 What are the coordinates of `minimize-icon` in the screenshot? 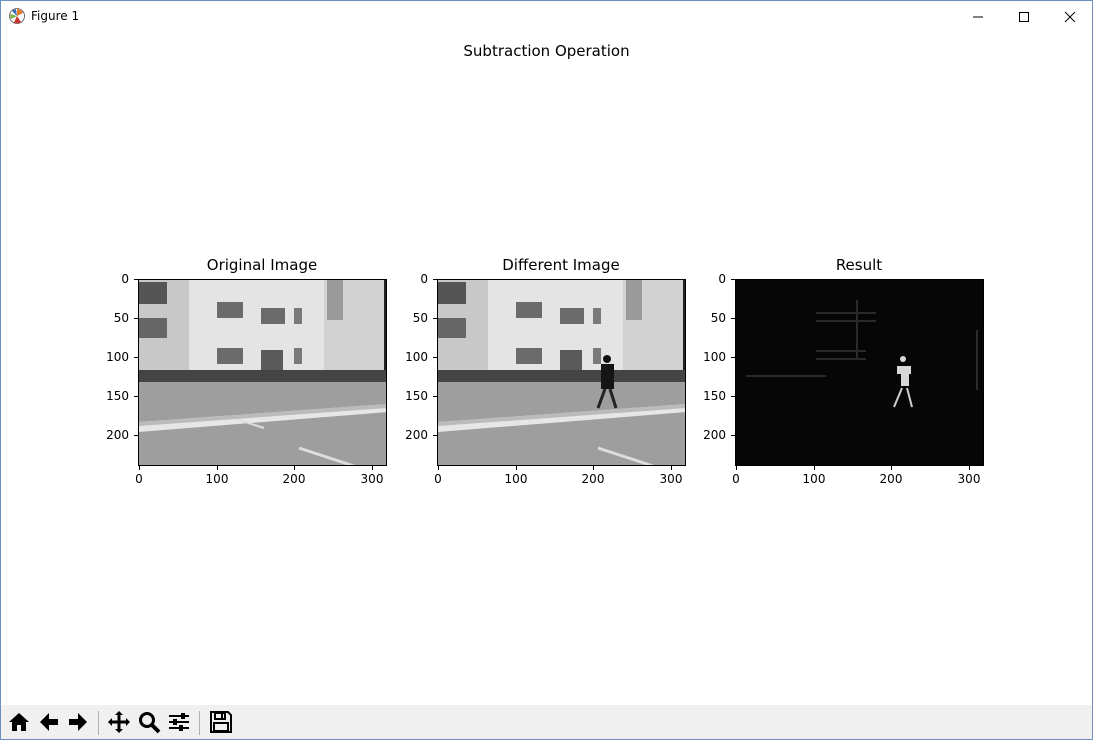 It's located at (978, 16).